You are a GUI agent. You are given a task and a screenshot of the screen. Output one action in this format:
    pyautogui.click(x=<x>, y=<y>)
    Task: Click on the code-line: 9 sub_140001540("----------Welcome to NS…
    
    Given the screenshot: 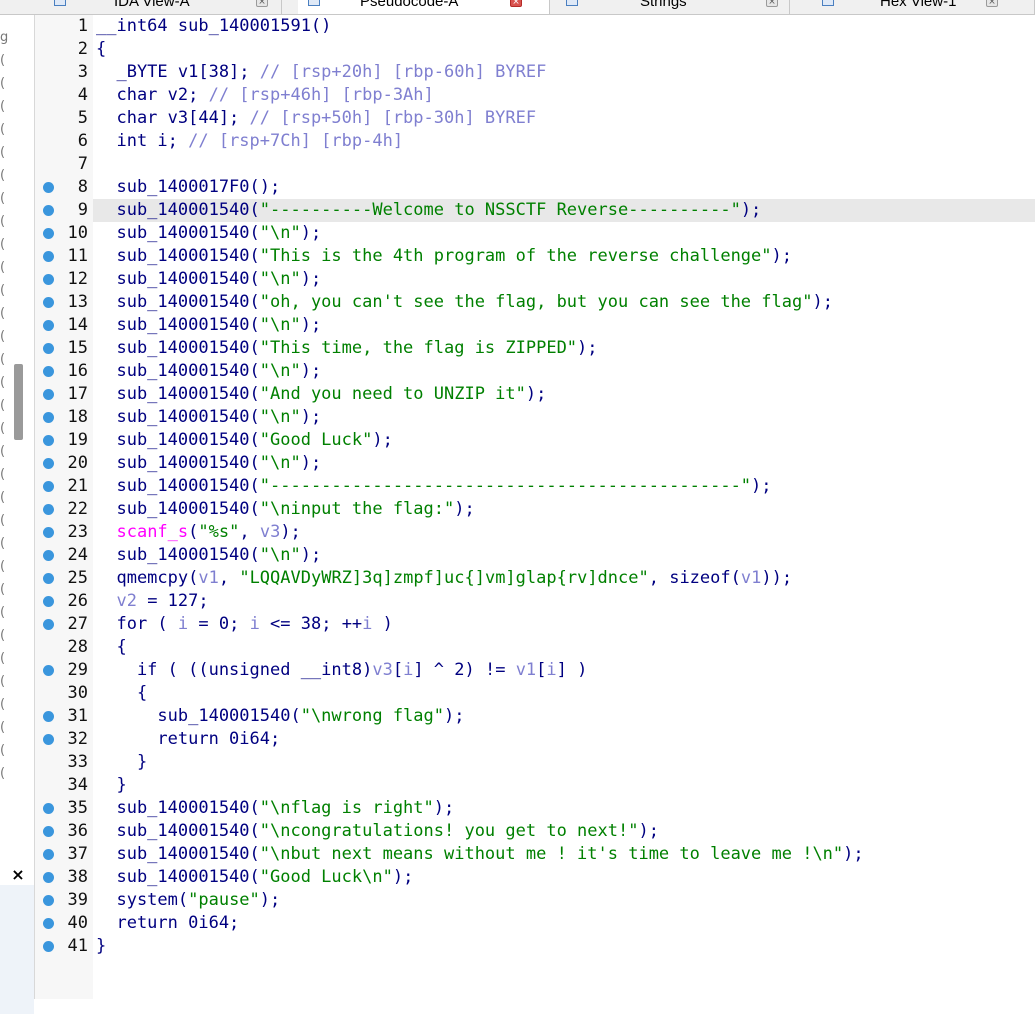 What is the action you would take?
    pyautogui.click(x=517, y=210)
    